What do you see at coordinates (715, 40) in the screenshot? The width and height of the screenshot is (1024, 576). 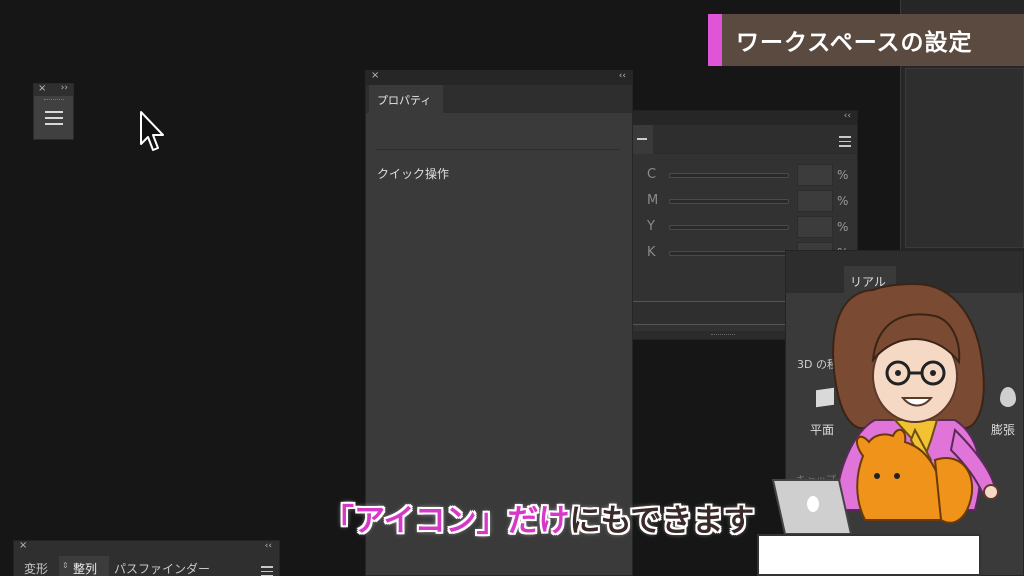 I see `banner-accent` at bounding box center [715, 40].